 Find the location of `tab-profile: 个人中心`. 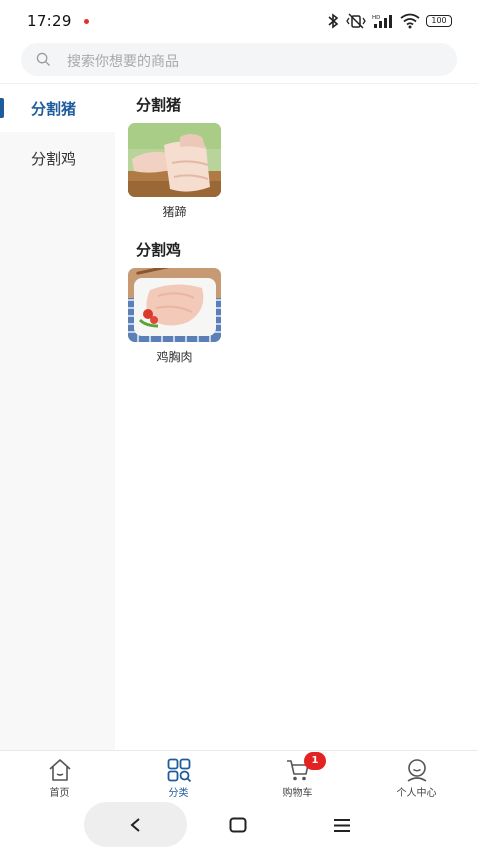

tab-profile: 个人中心 is located at coordinates (416, 776).